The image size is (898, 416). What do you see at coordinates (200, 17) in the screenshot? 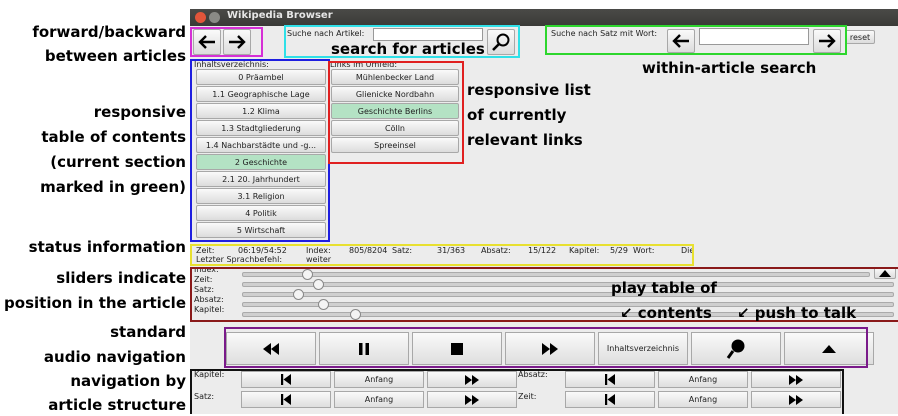
I see `close-window-button` at bounding box center [200, 17].